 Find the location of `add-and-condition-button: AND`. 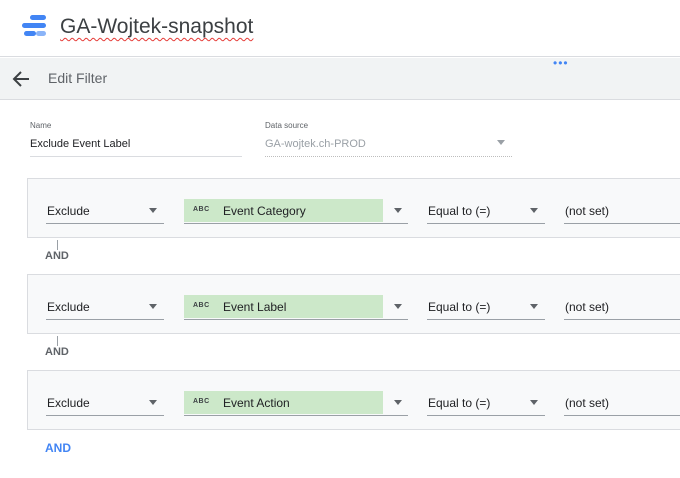

add-and-condition-button: AND is located at coordinates (58, 448).